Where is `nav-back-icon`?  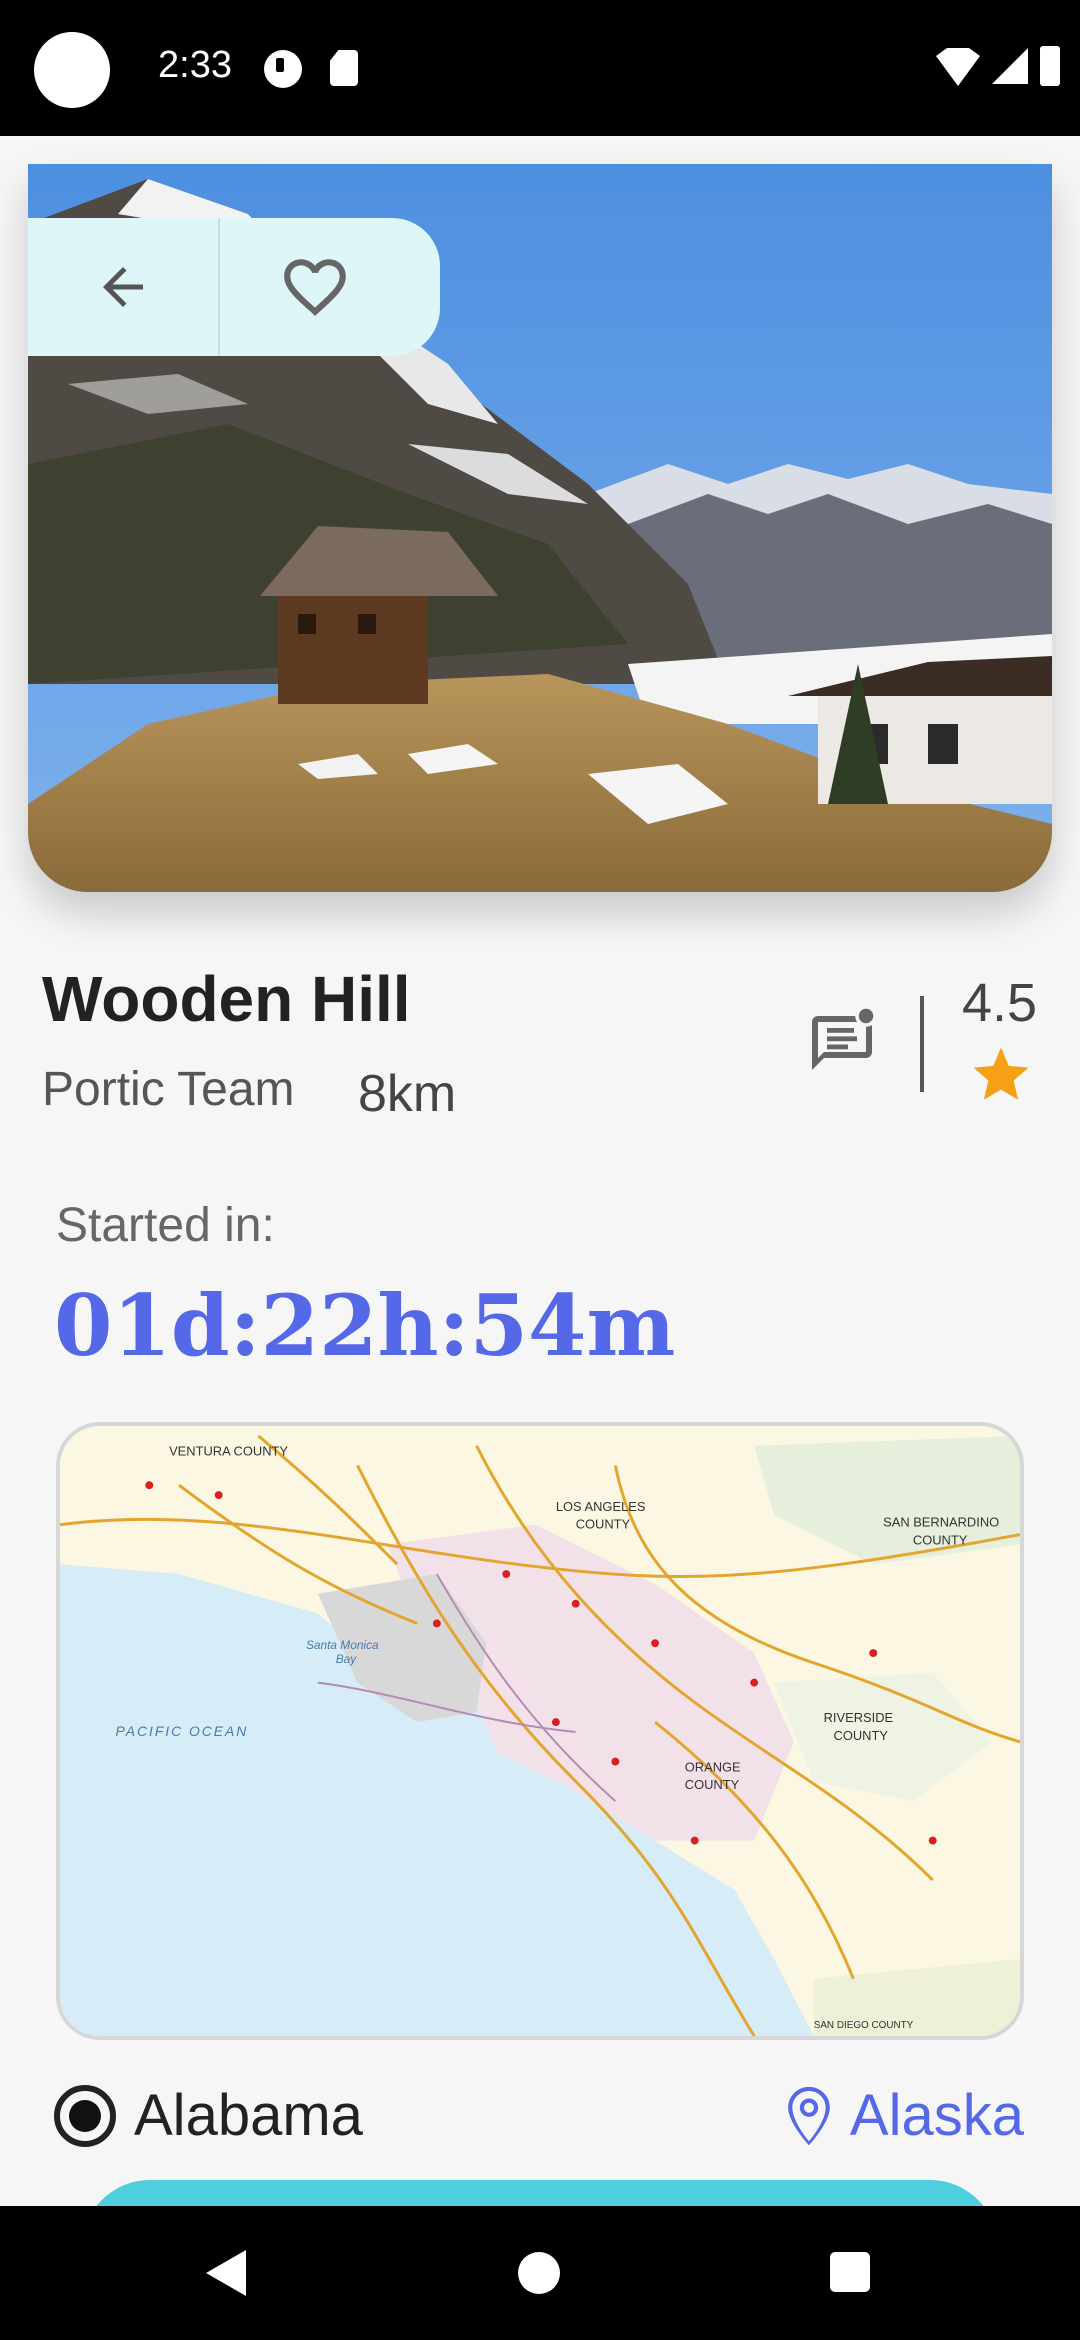 nav-back-icon is located at coordinates (226, 2273).